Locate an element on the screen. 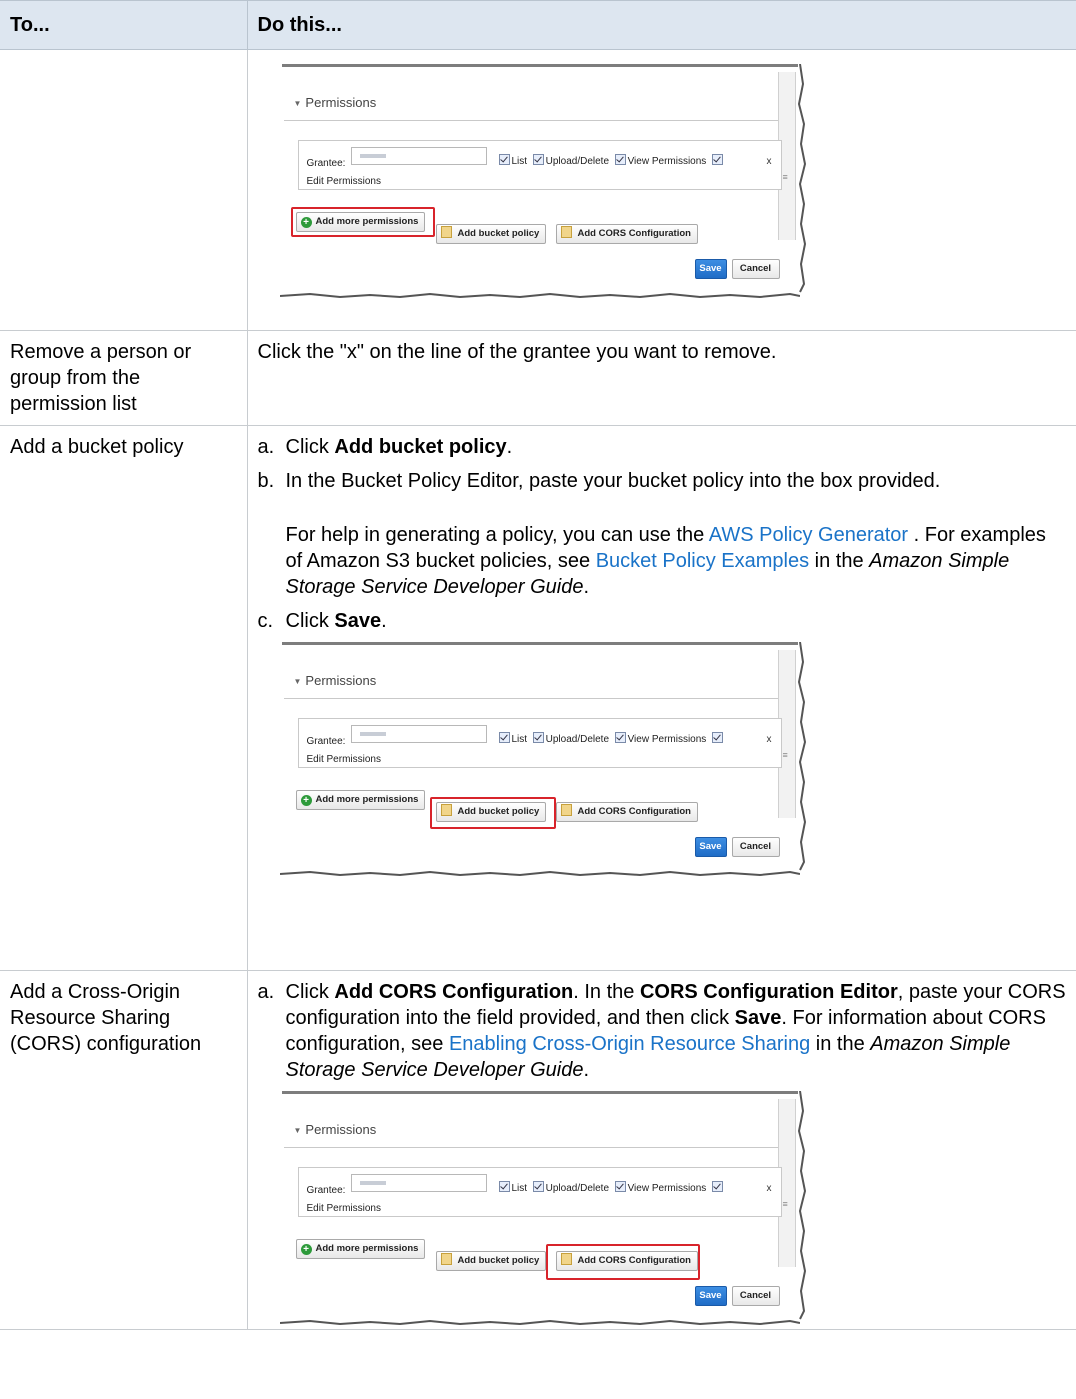 The width and height of the screenshot is (1076, 1399). bucket-policy-examples-link: Bucket Policy Examples is located at coordinates (702, 561).